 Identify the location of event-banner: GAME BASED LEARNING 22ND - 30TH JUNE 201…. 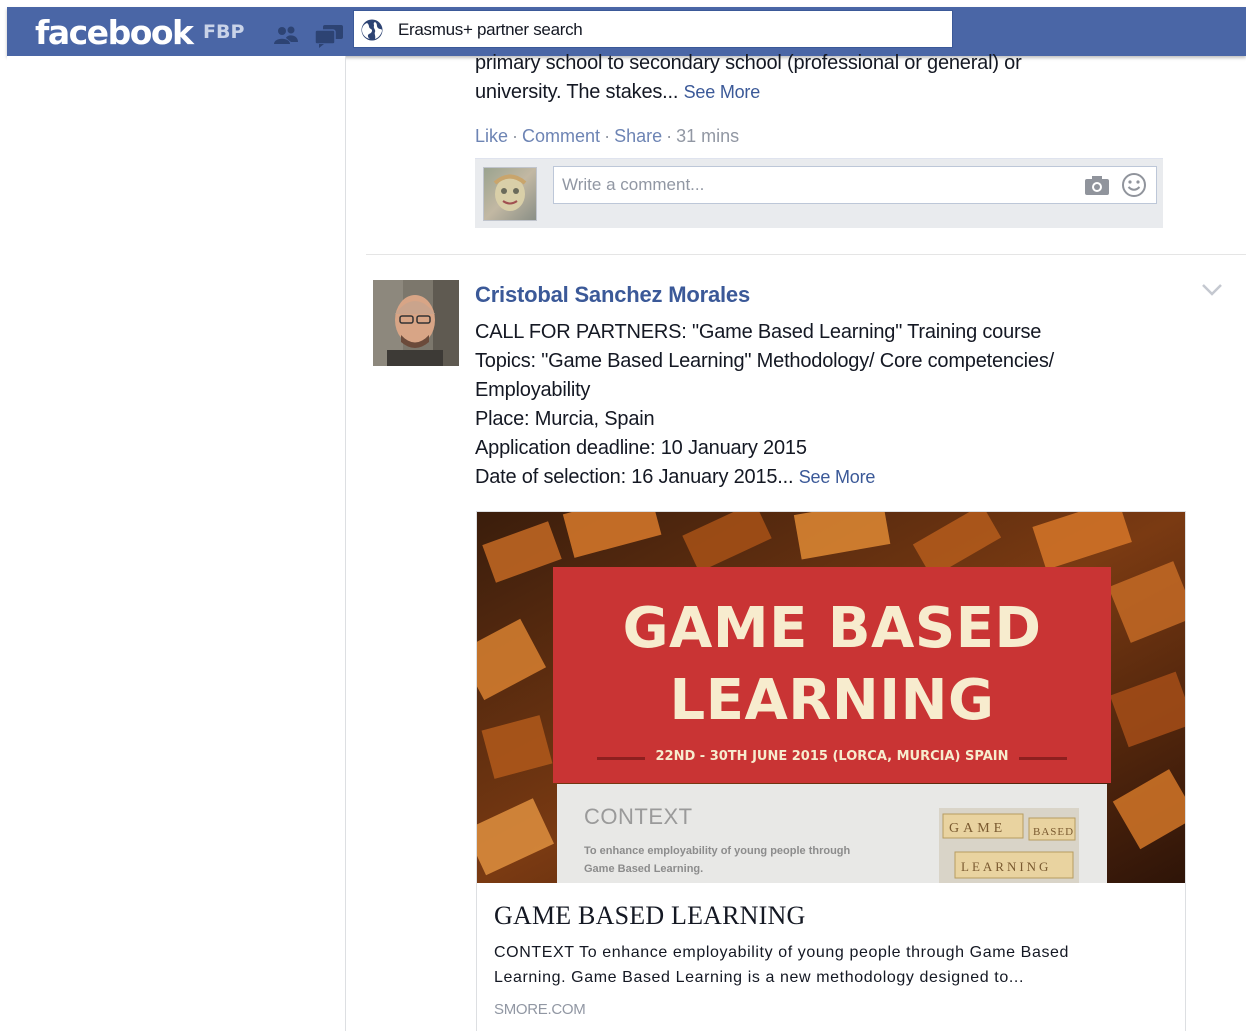
(832, 675).